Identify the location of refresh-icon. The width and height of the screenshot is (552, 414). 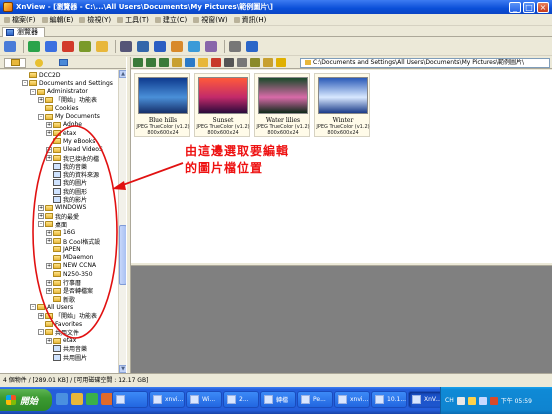
(190, 62).